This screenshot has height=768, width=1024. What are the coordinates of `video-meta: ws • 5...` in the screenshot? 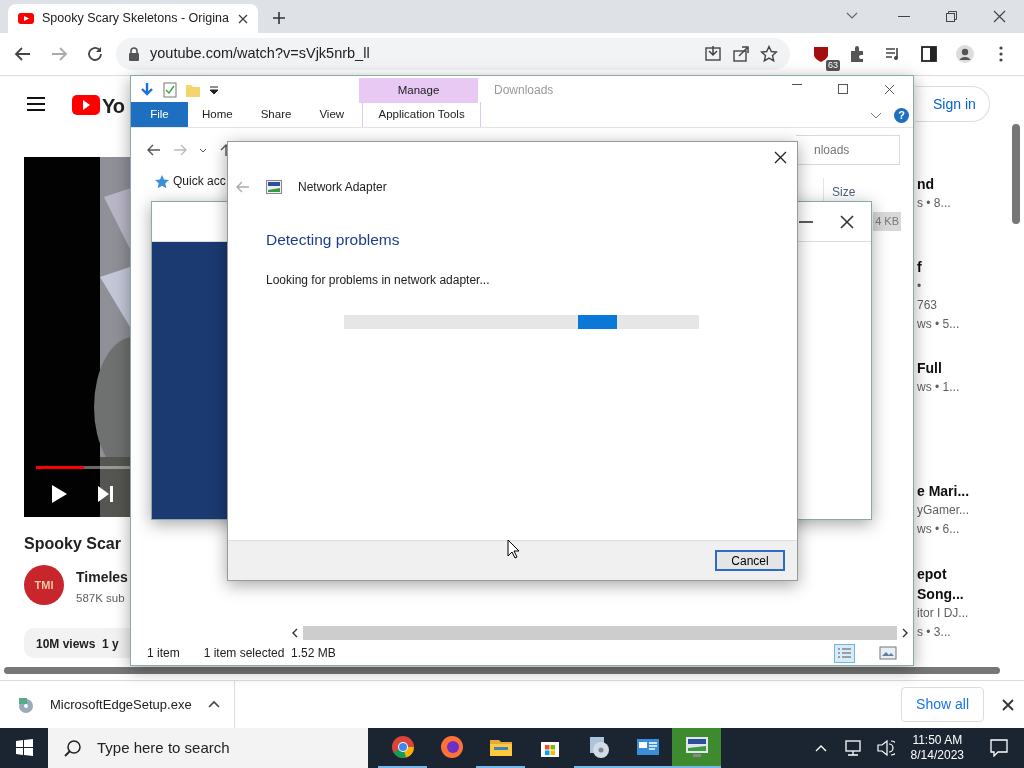 It's located at (939, 324).